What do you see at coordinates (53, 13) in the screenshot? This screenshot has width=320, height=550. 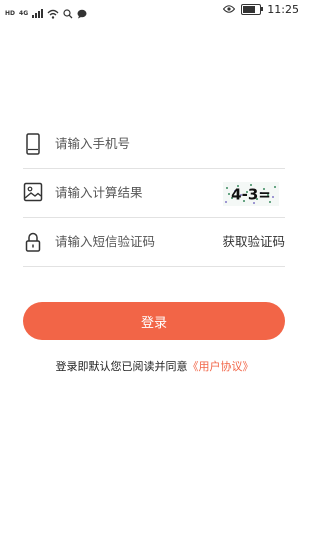 I see `wifi-icon` at bounding box center [53, 13].